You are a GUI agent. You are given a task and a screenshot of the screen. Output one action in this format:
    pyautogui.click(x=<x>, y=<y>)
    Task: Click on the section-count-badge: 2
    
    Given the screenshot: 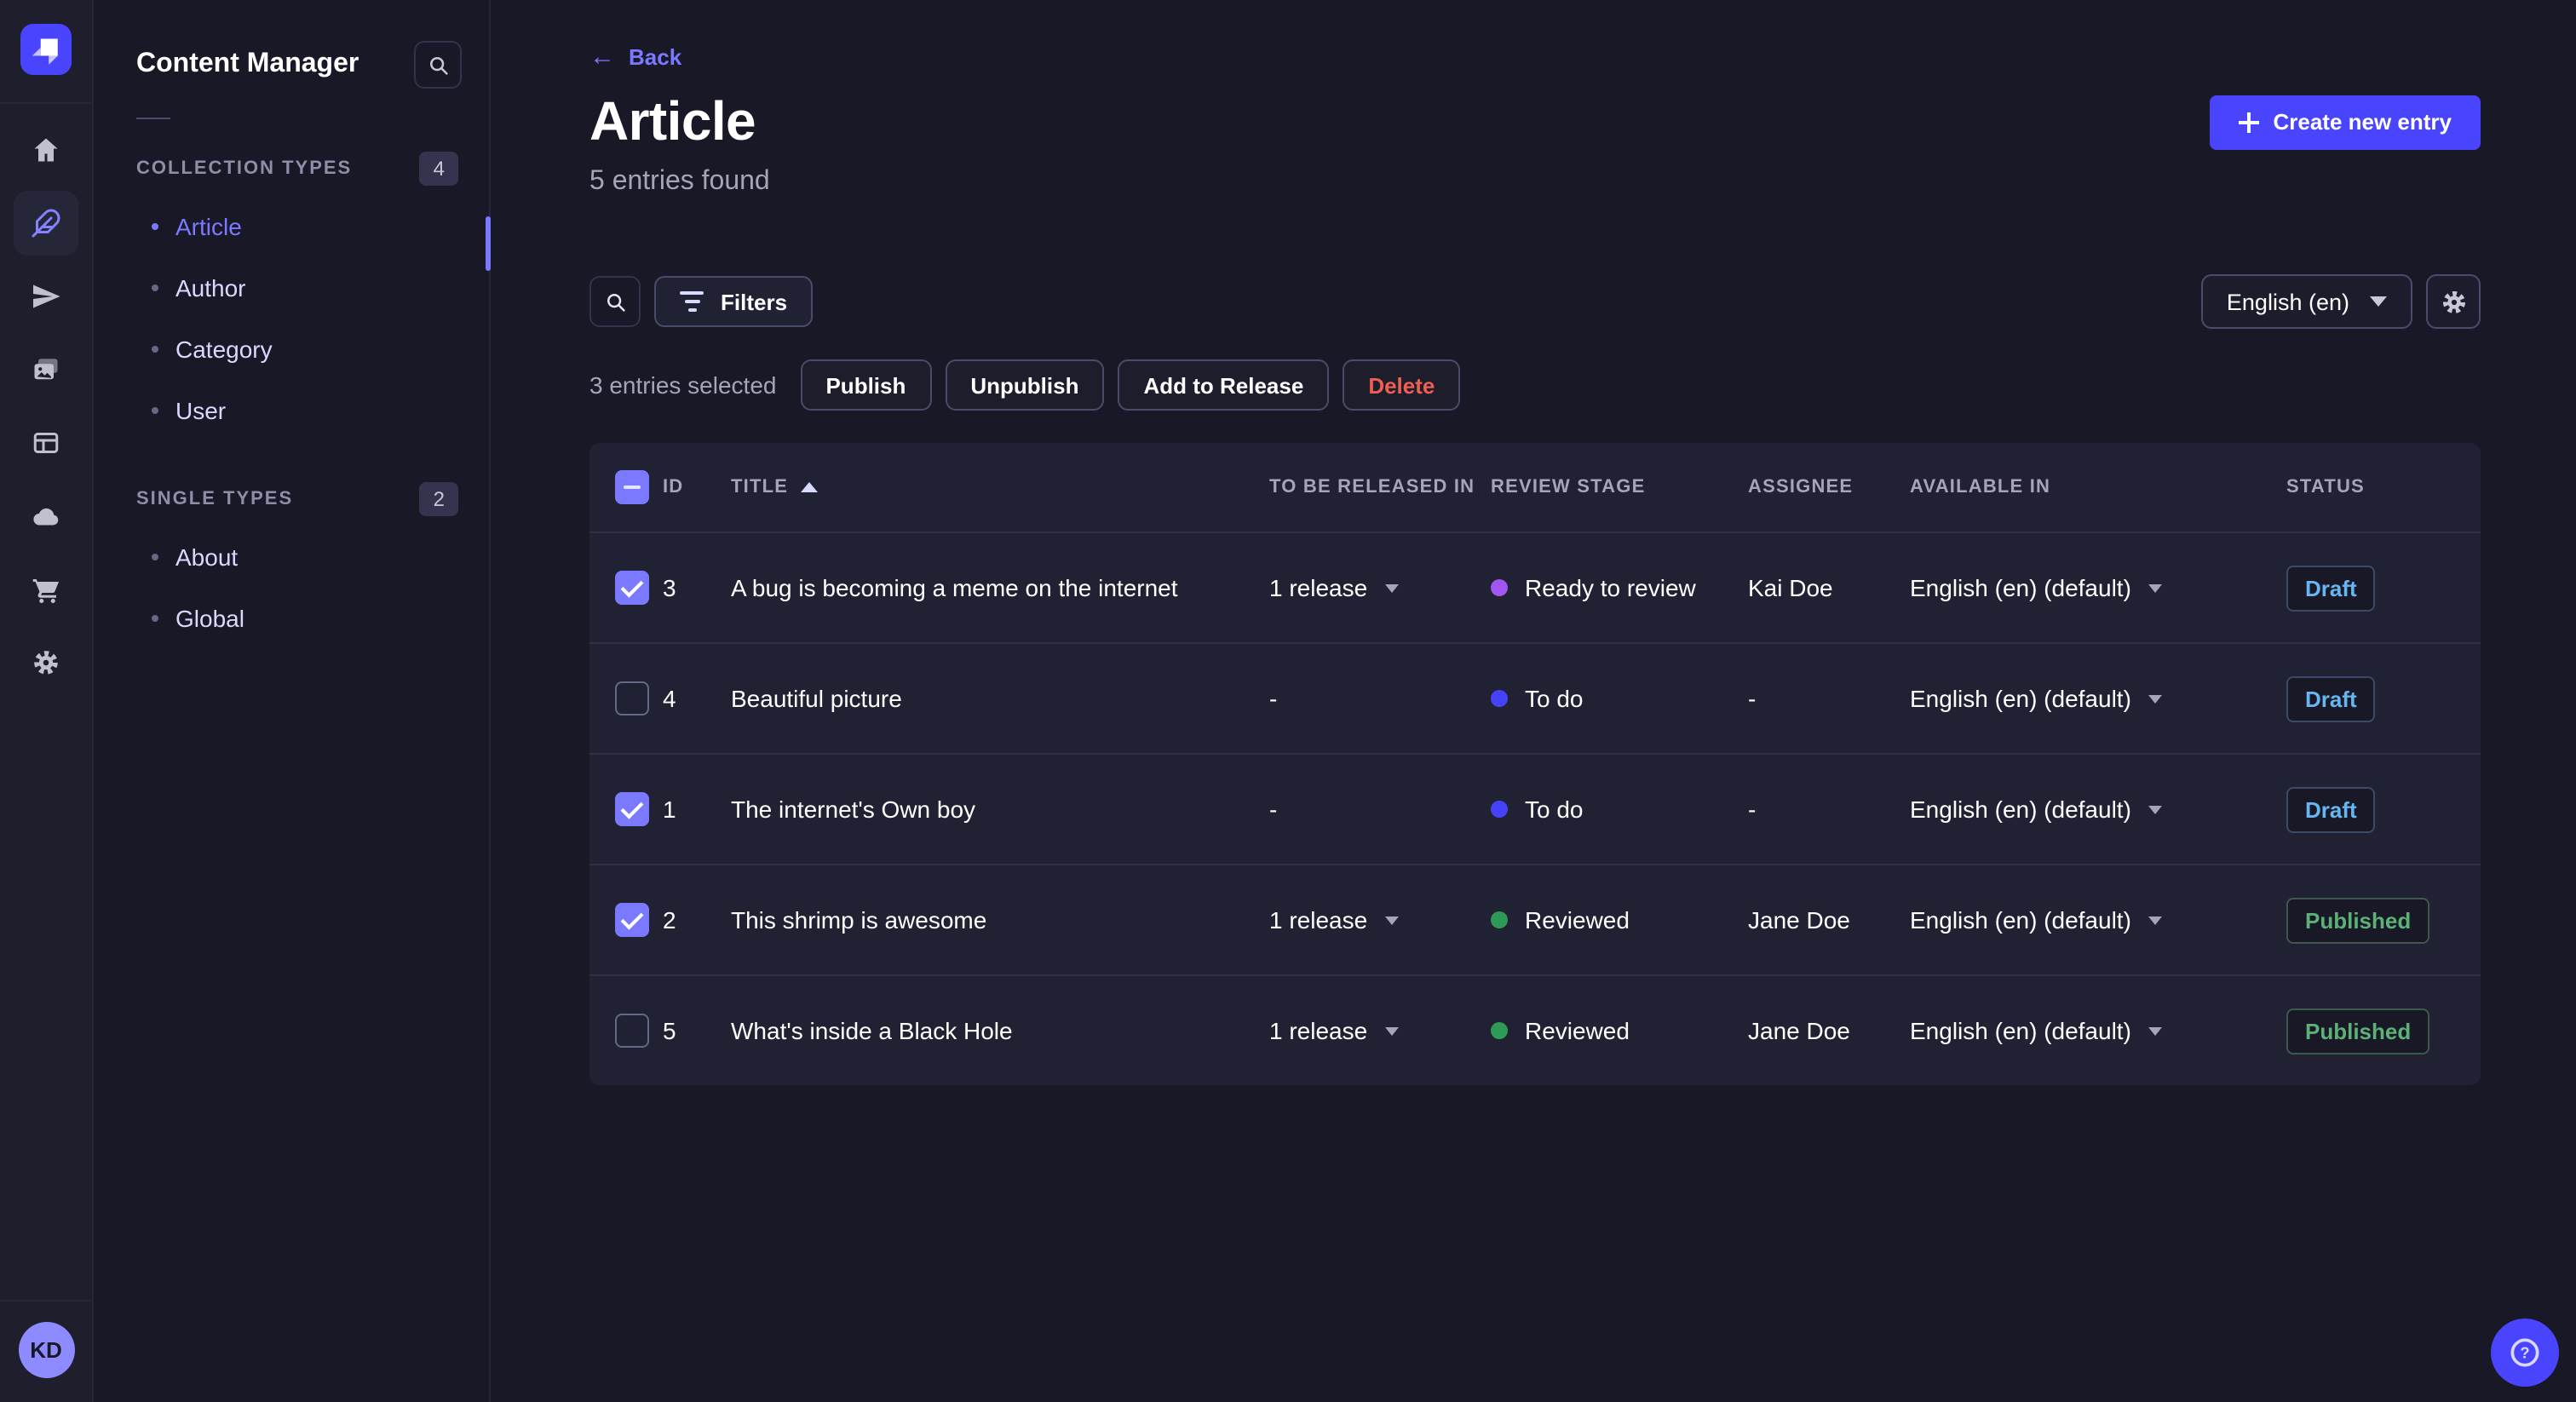 What is the action you would take?
    pyautogui.click(x=439, y=499)
    